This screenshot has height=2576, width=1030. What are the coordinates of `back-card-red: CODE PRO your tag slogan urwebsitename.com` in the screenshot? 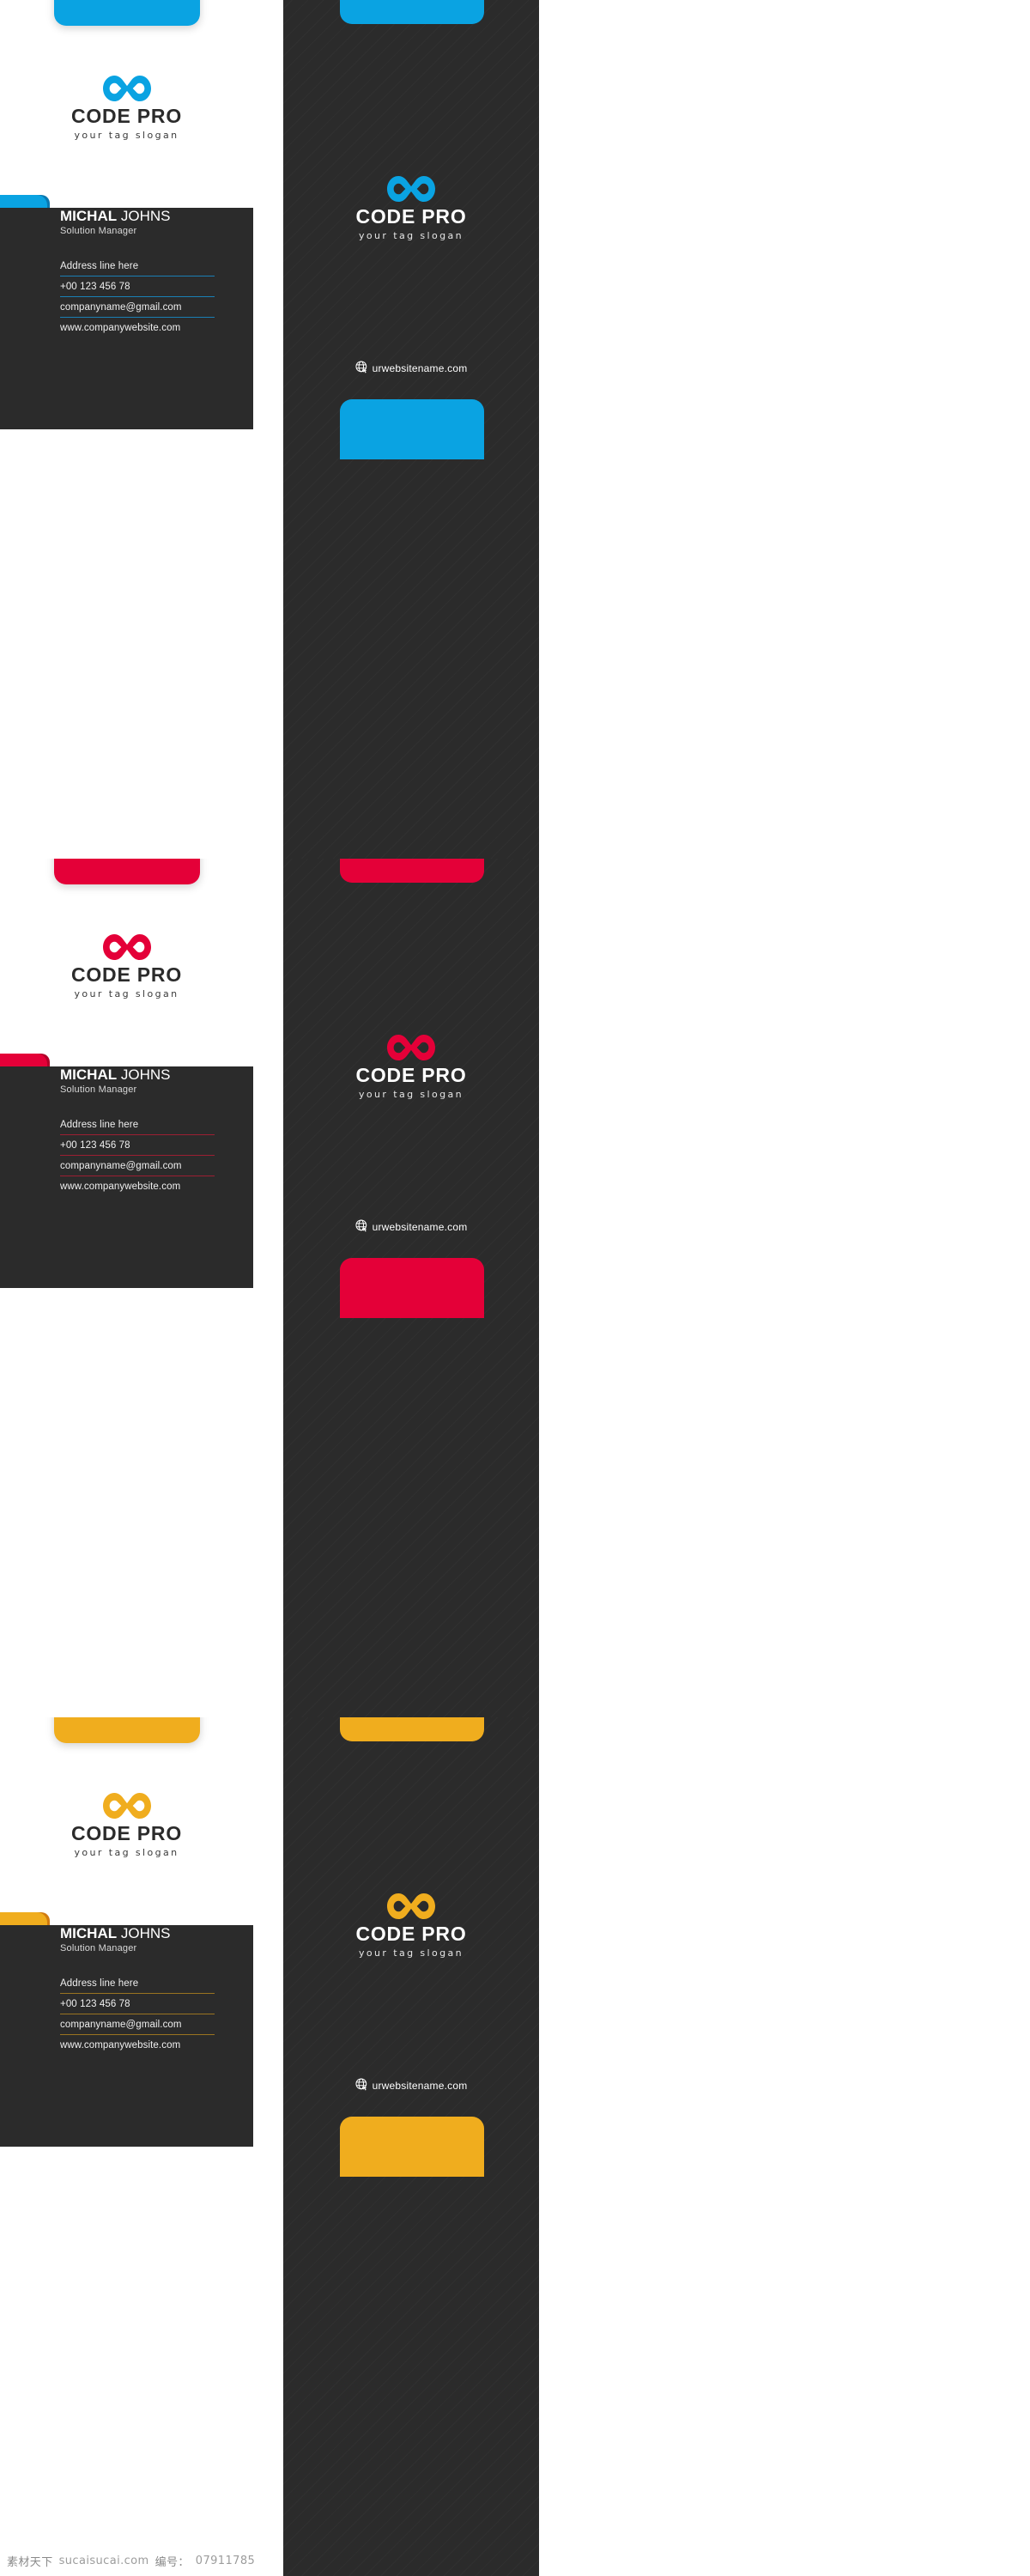 It's located at (411, 1288).